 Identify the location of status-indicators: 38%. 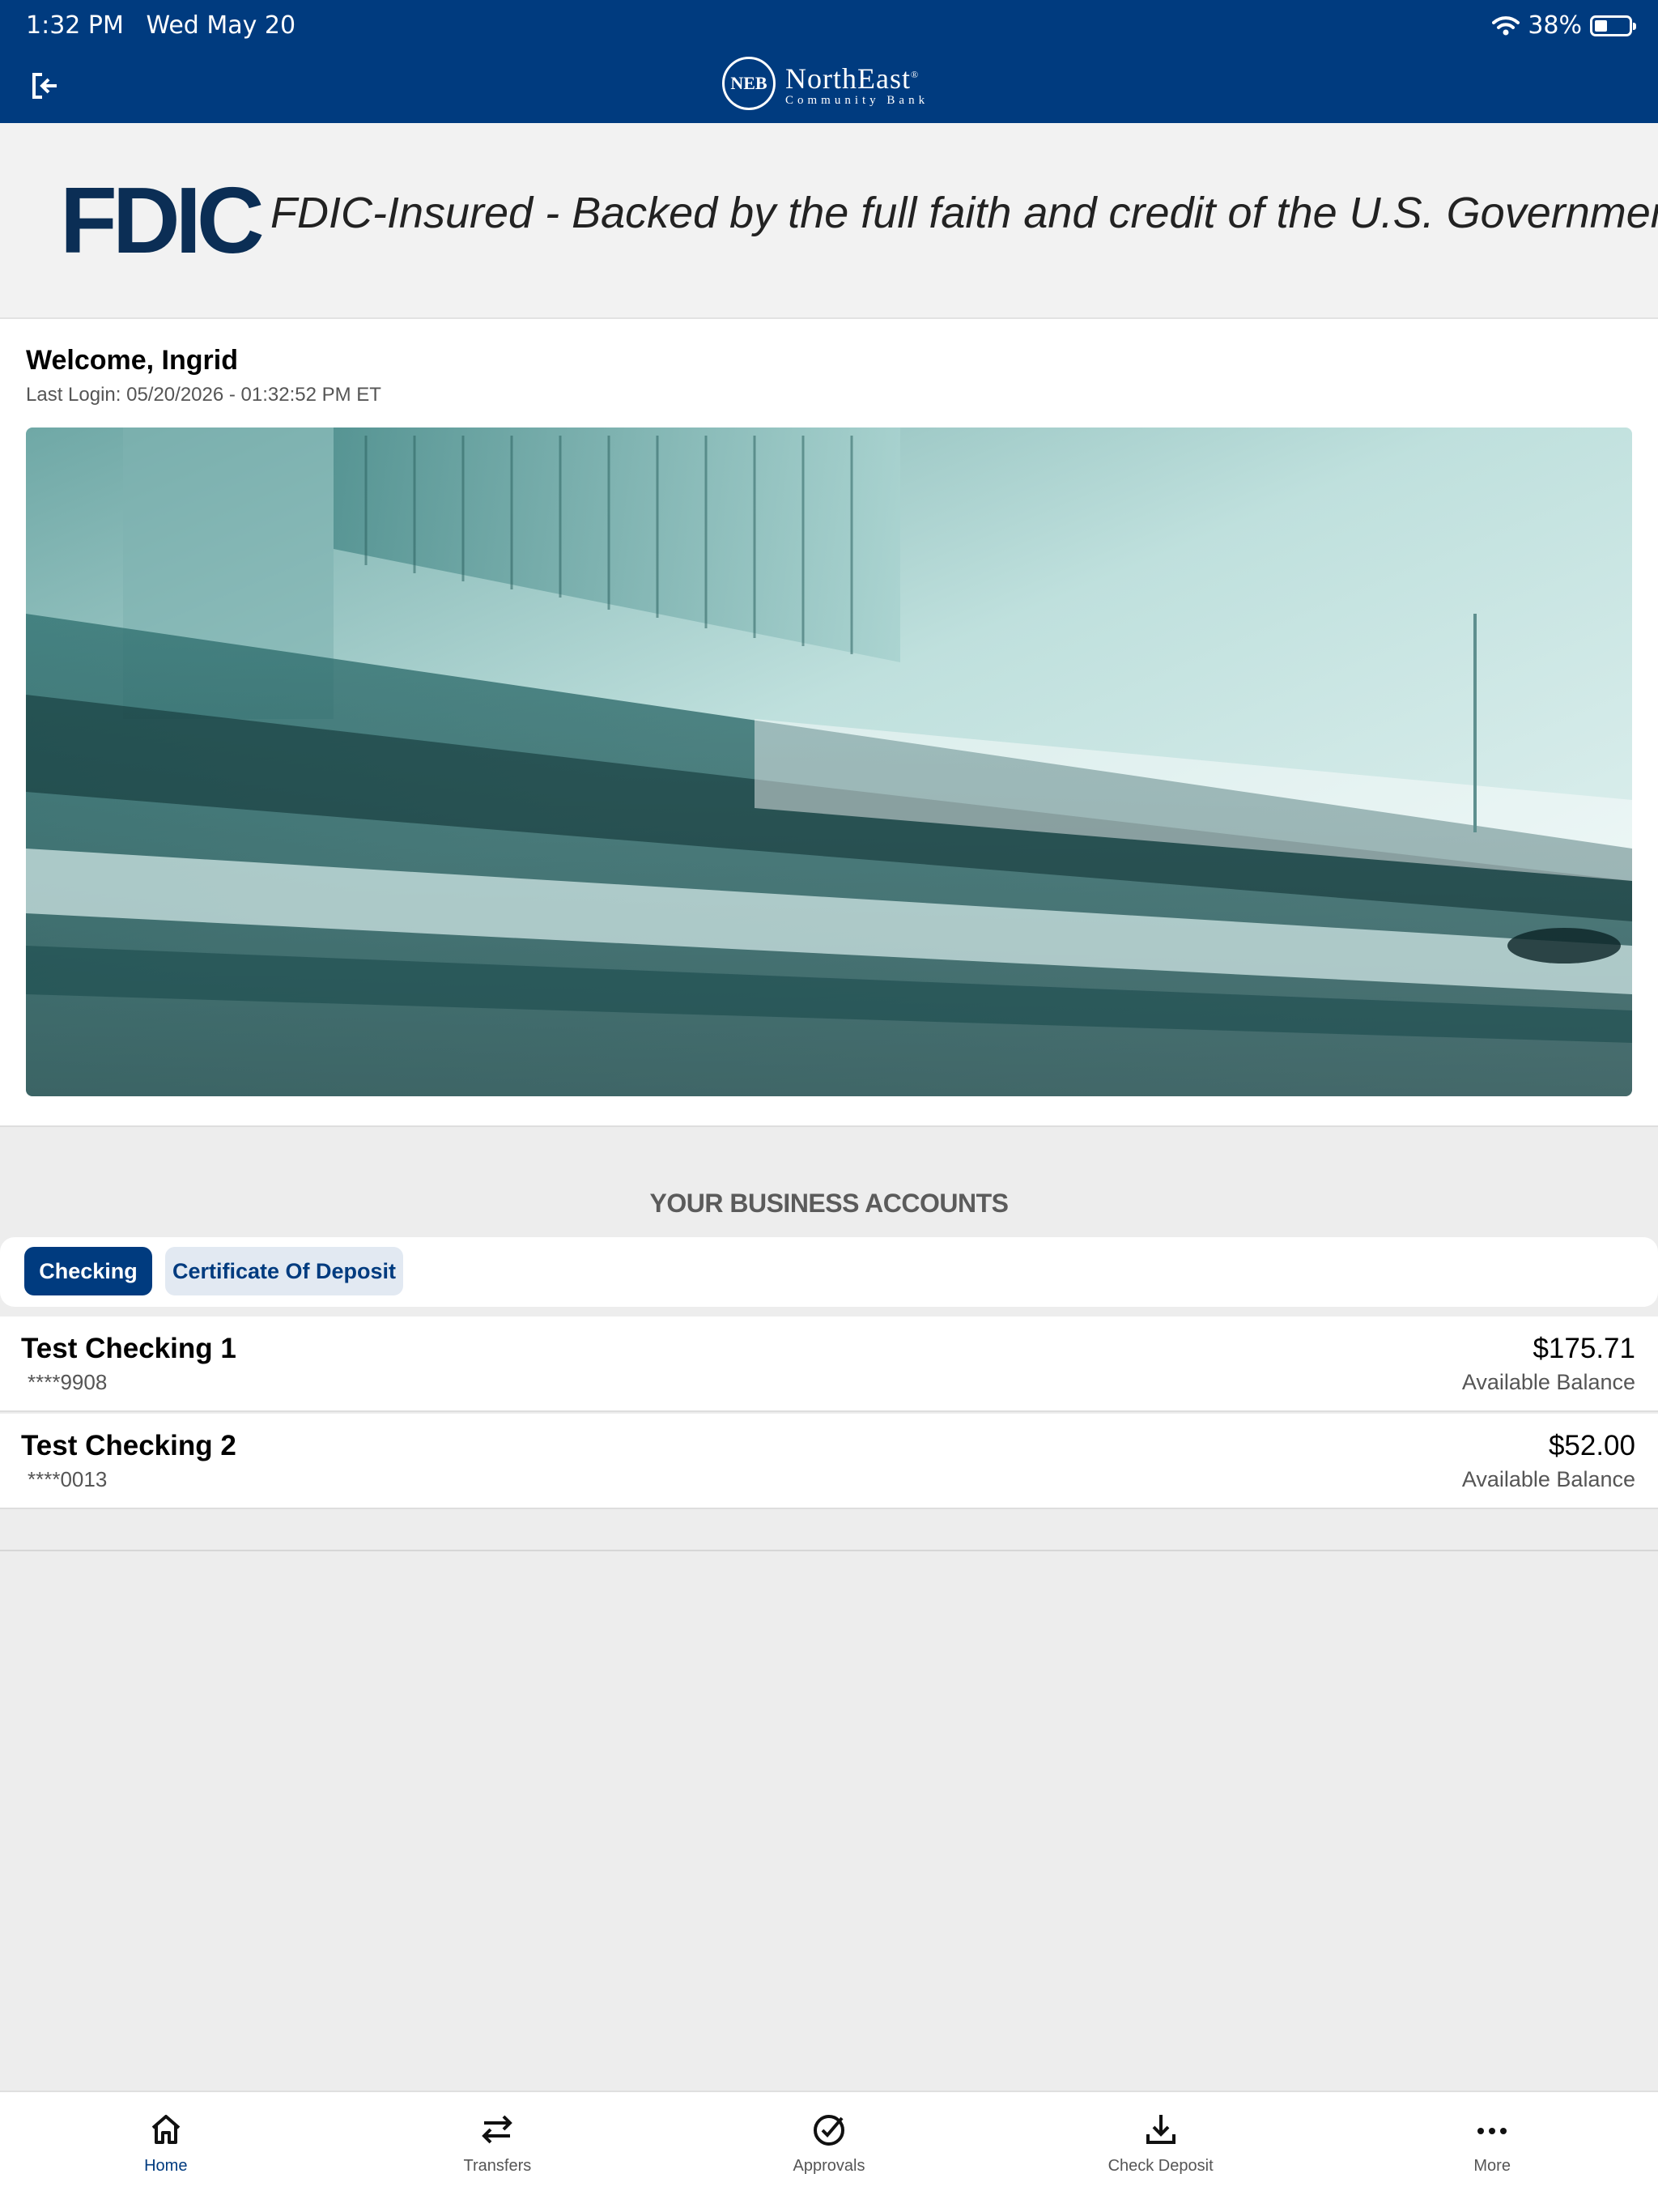
(1564, 26).